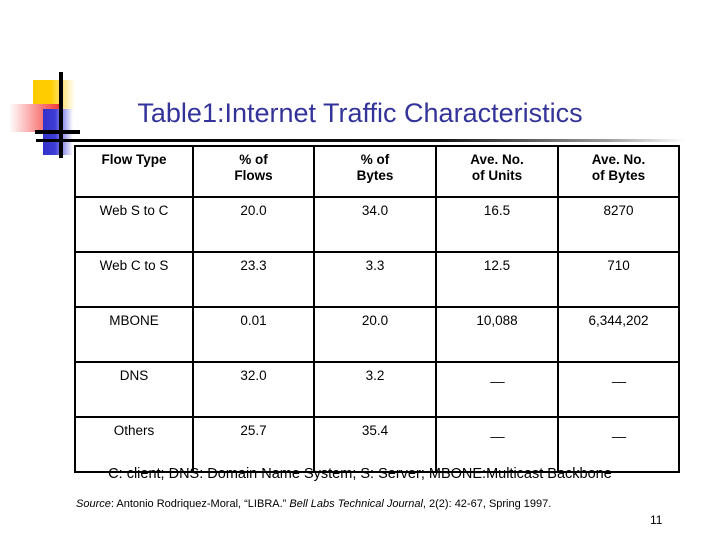 Image resolution: width=720 pixels, height=540 pixels. Describe the element at coordinates (497, 279) in the screenshot. I see `cell-ave-no-of-units: 12.5` at that location.